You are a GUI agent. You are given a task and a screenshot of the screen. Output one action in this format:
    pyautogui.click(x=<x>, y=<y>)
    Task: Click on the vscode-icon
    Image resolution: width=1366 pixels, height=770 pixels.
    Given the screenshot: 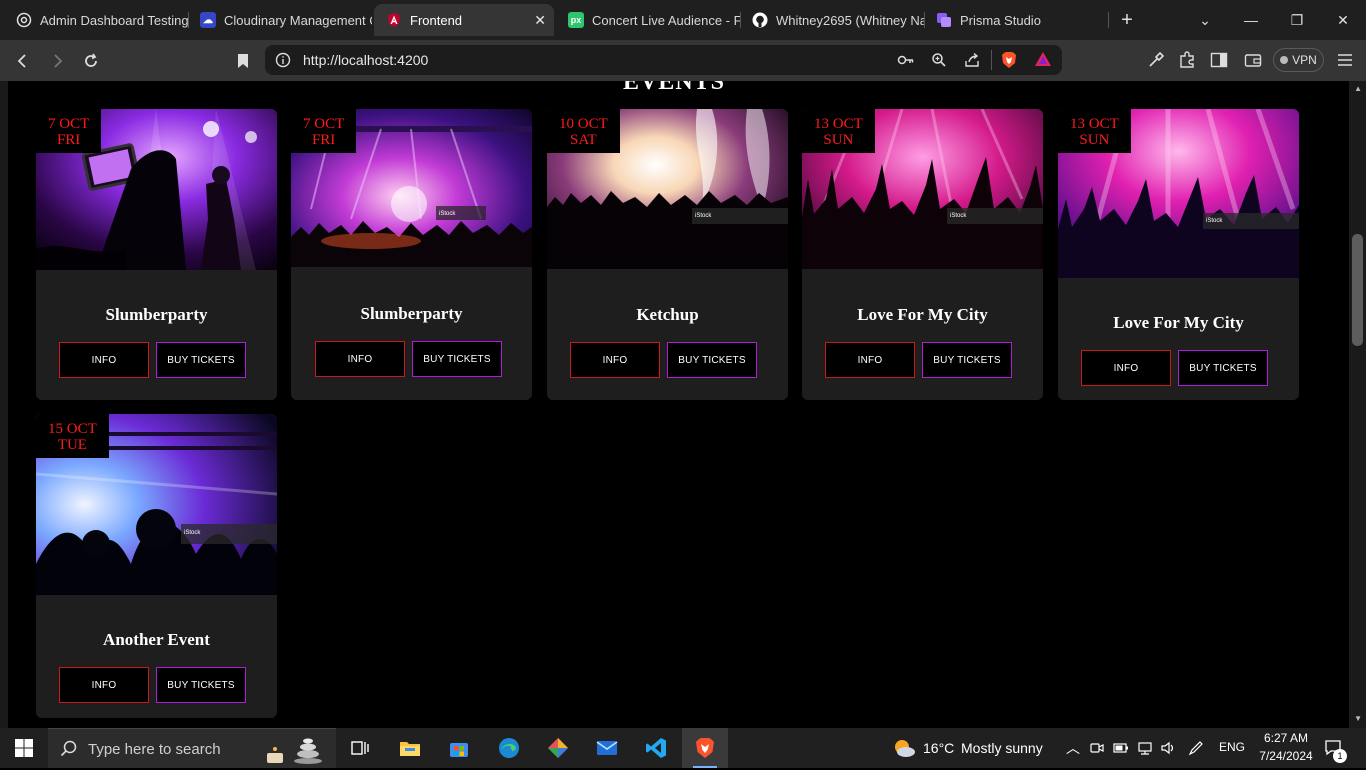 What is the action you would take?
    pyautogui.click(x=656, y=748)
    